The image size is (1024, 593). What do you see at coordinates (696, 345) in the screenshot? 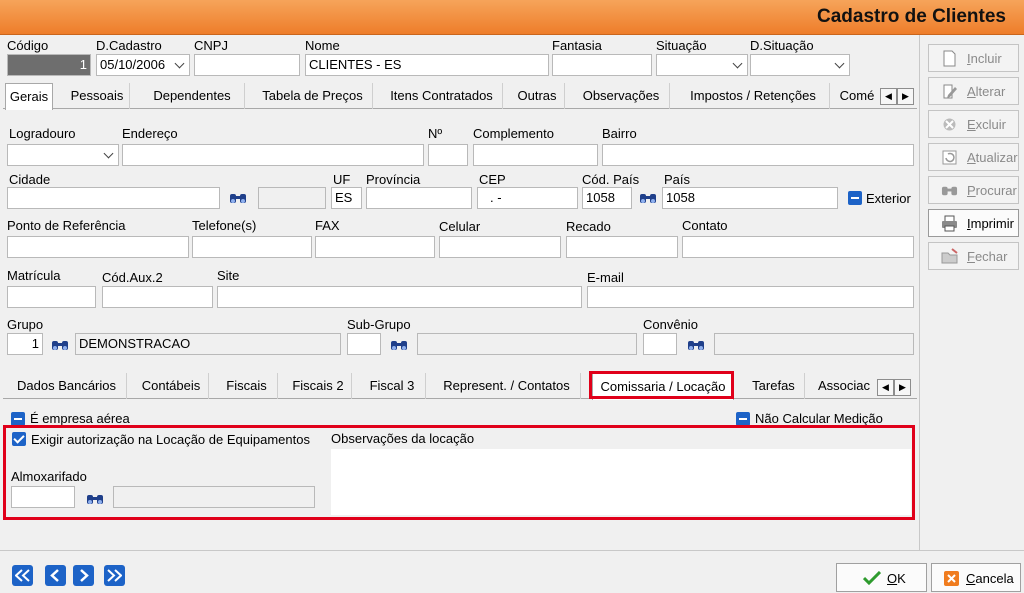
I see `convenio-search-binoculars-icon` at bounding box center [696, 345].